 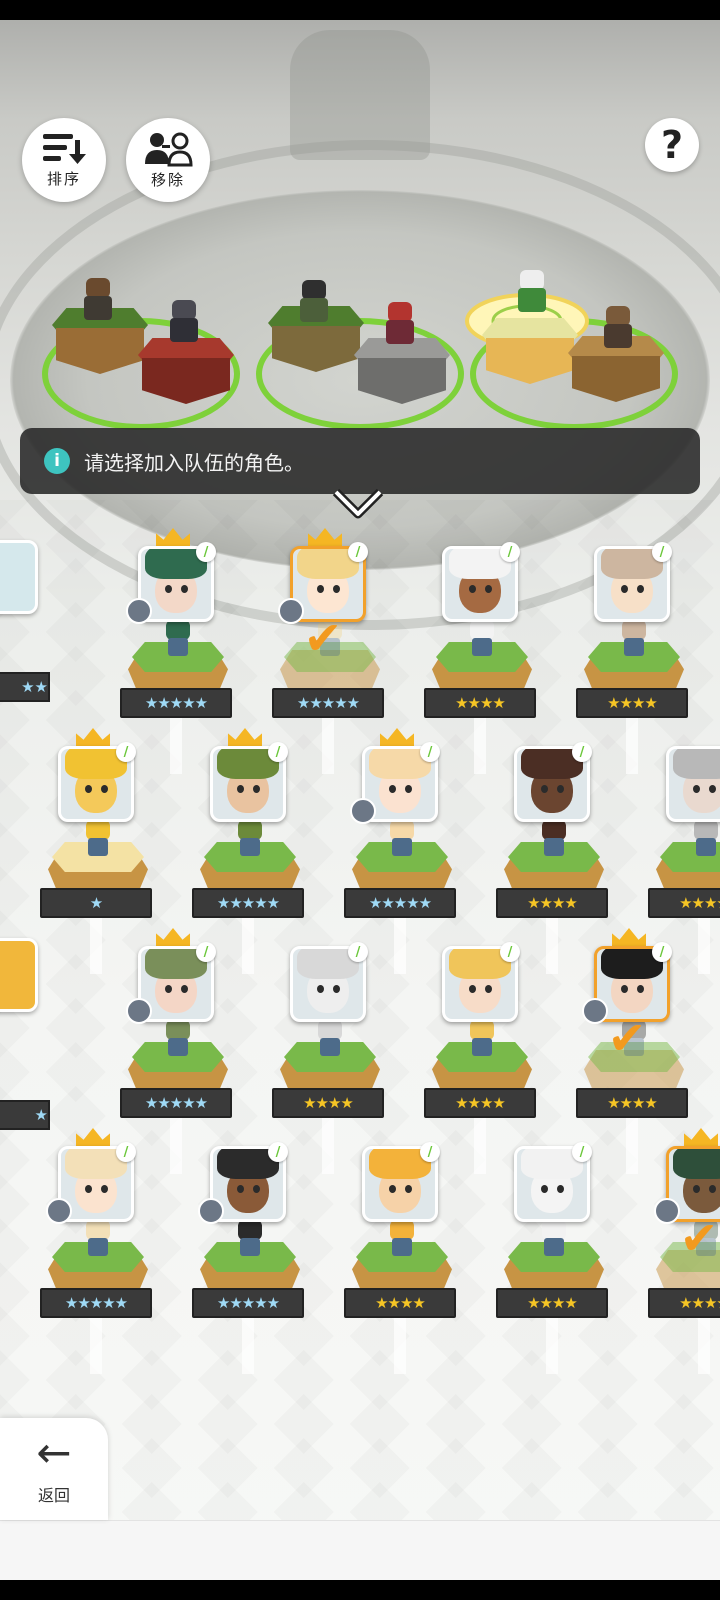 I want to click on info-icon: i, so click(x=57, y=461).